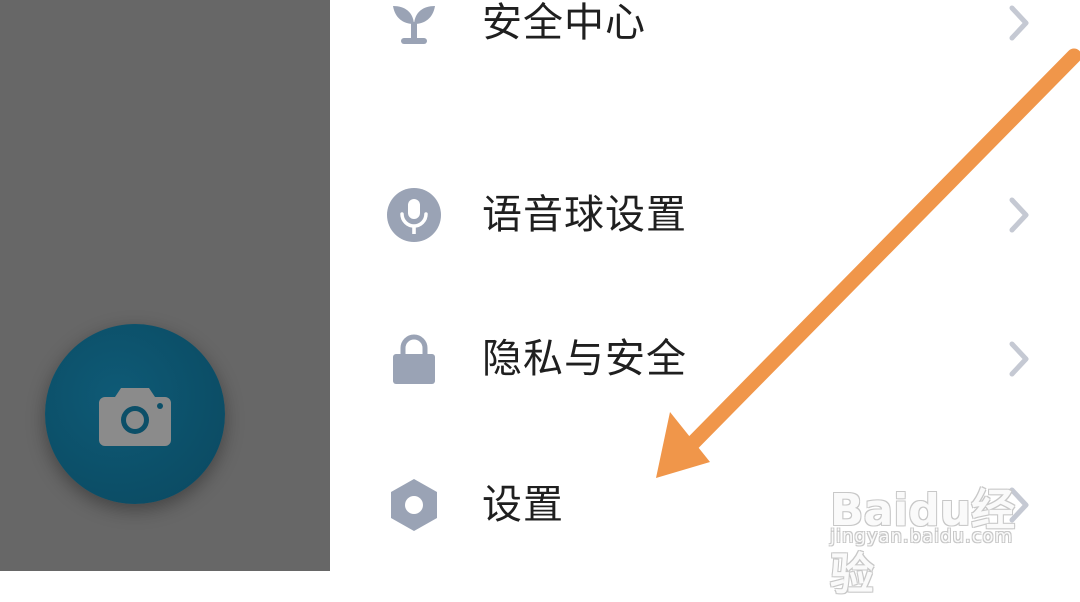 The height and width of the screenshot is (602, 1080). Describe the element at coordinates (414, 25) in the screenshot. I see `sprout-icon` at that location.